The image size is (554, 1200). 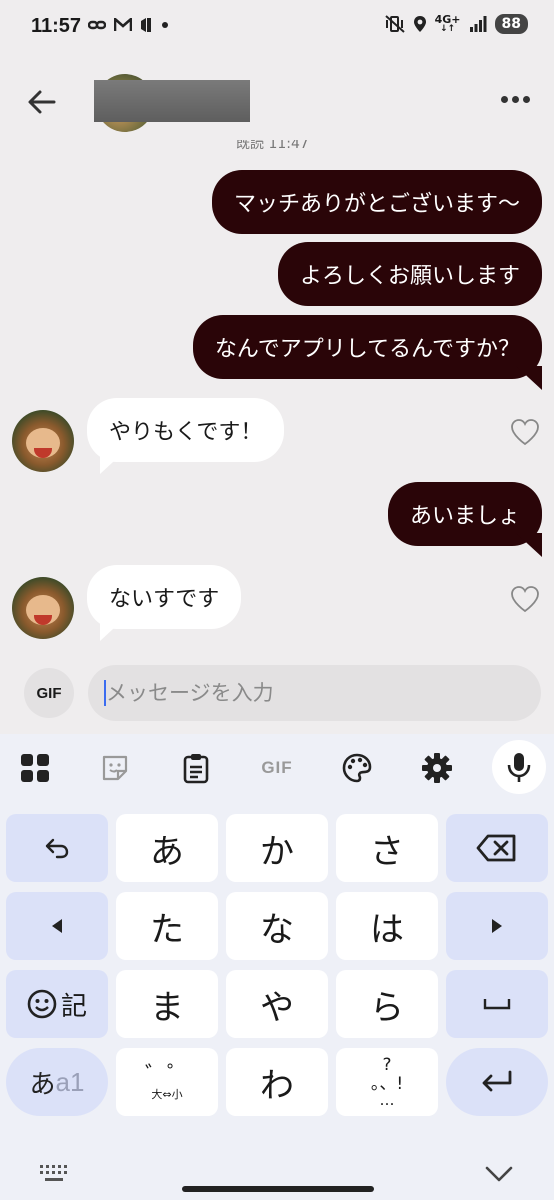 I want to click on keyboard-toolbar: GIF, so click(x=277, y=769).